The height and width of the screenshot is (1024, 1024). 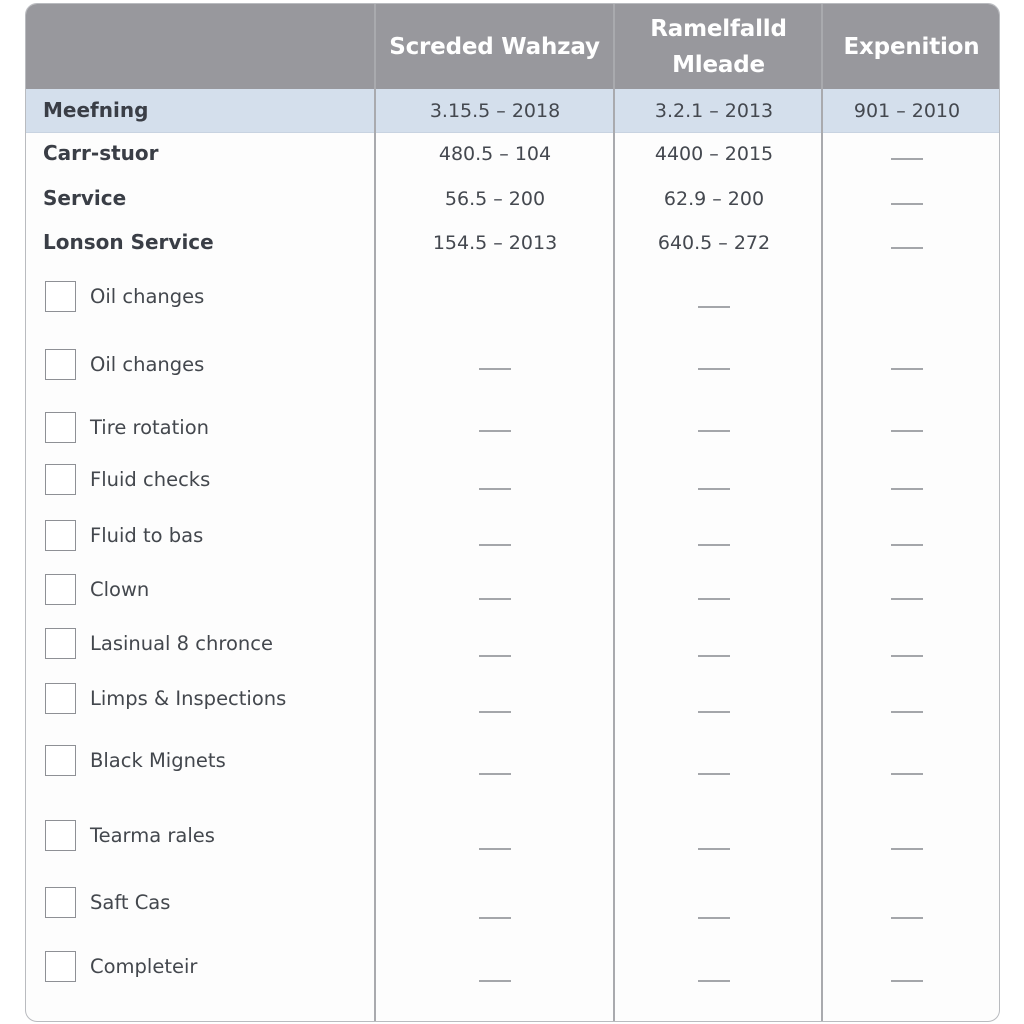 What do you see at coordinates (714, 199) in the screenshot?
I see `row-value: 62.9 – 200` at bounding box center [714, 199].